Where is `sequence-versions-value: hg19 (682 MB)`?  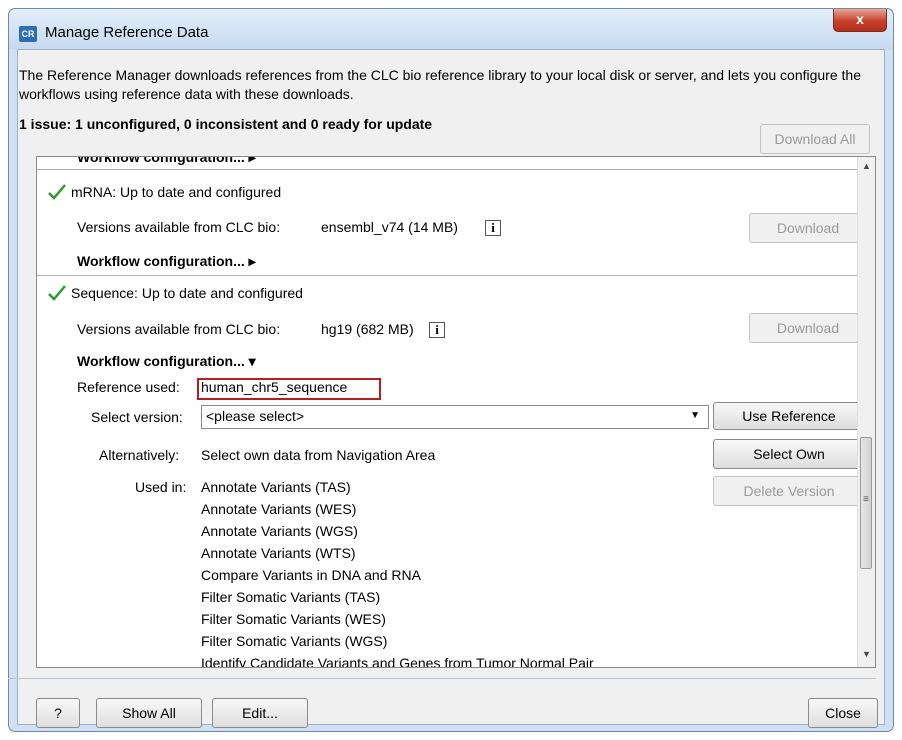
sequence-versions-value: hg19 (682 MB) is located at coordinates (367, 329).